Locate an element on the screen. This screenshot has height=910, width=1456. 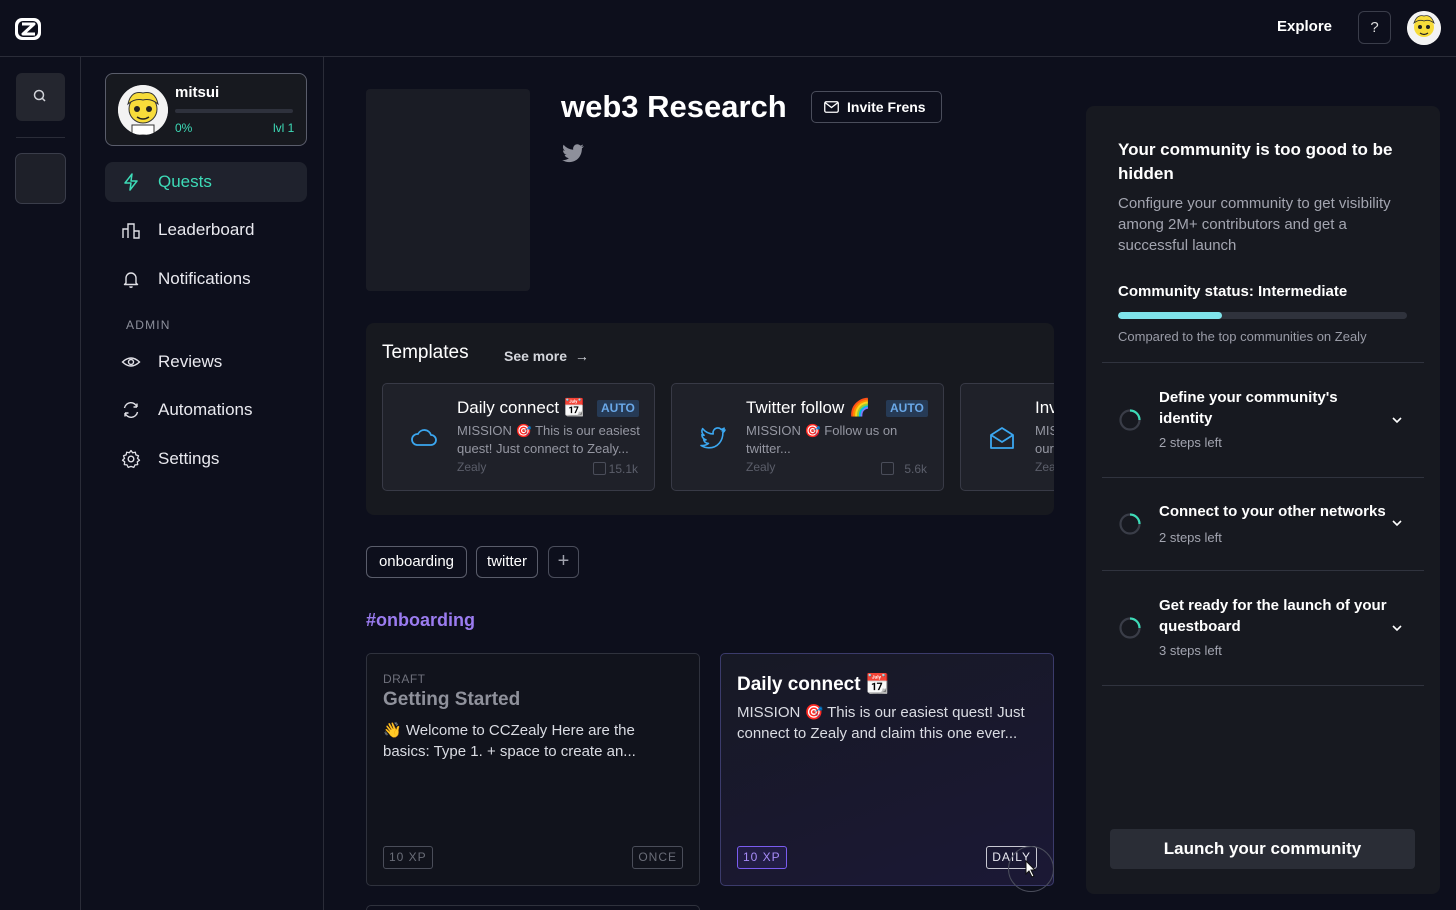
add-category-button: + is located at coordinates (563, 562).